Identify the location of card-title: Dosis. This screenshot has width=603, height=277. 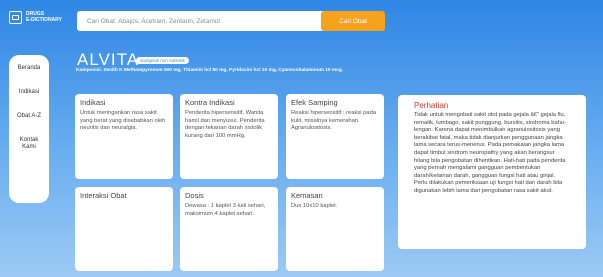
(194, 195).